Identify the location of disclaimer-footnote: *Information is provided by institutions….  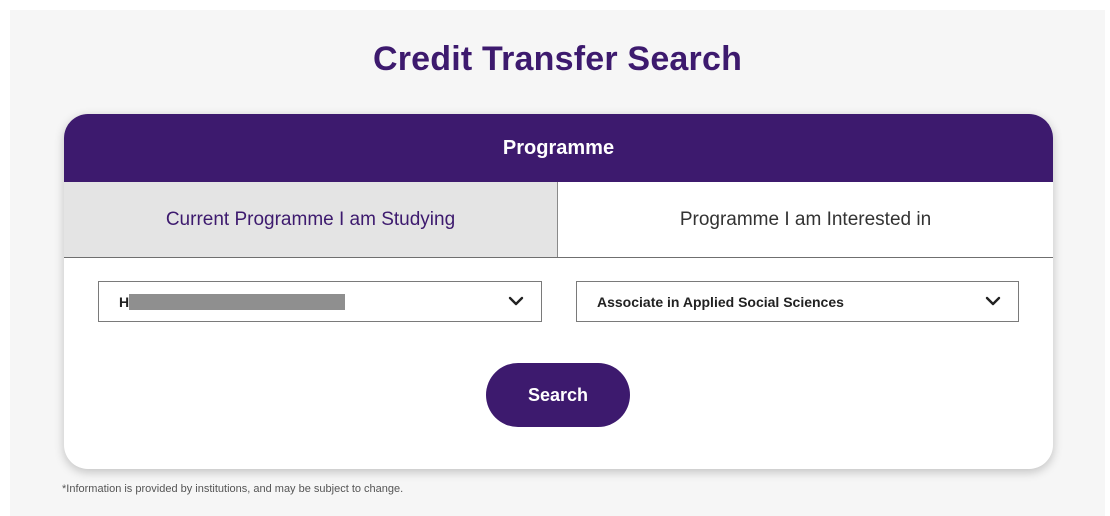
(233, 489).